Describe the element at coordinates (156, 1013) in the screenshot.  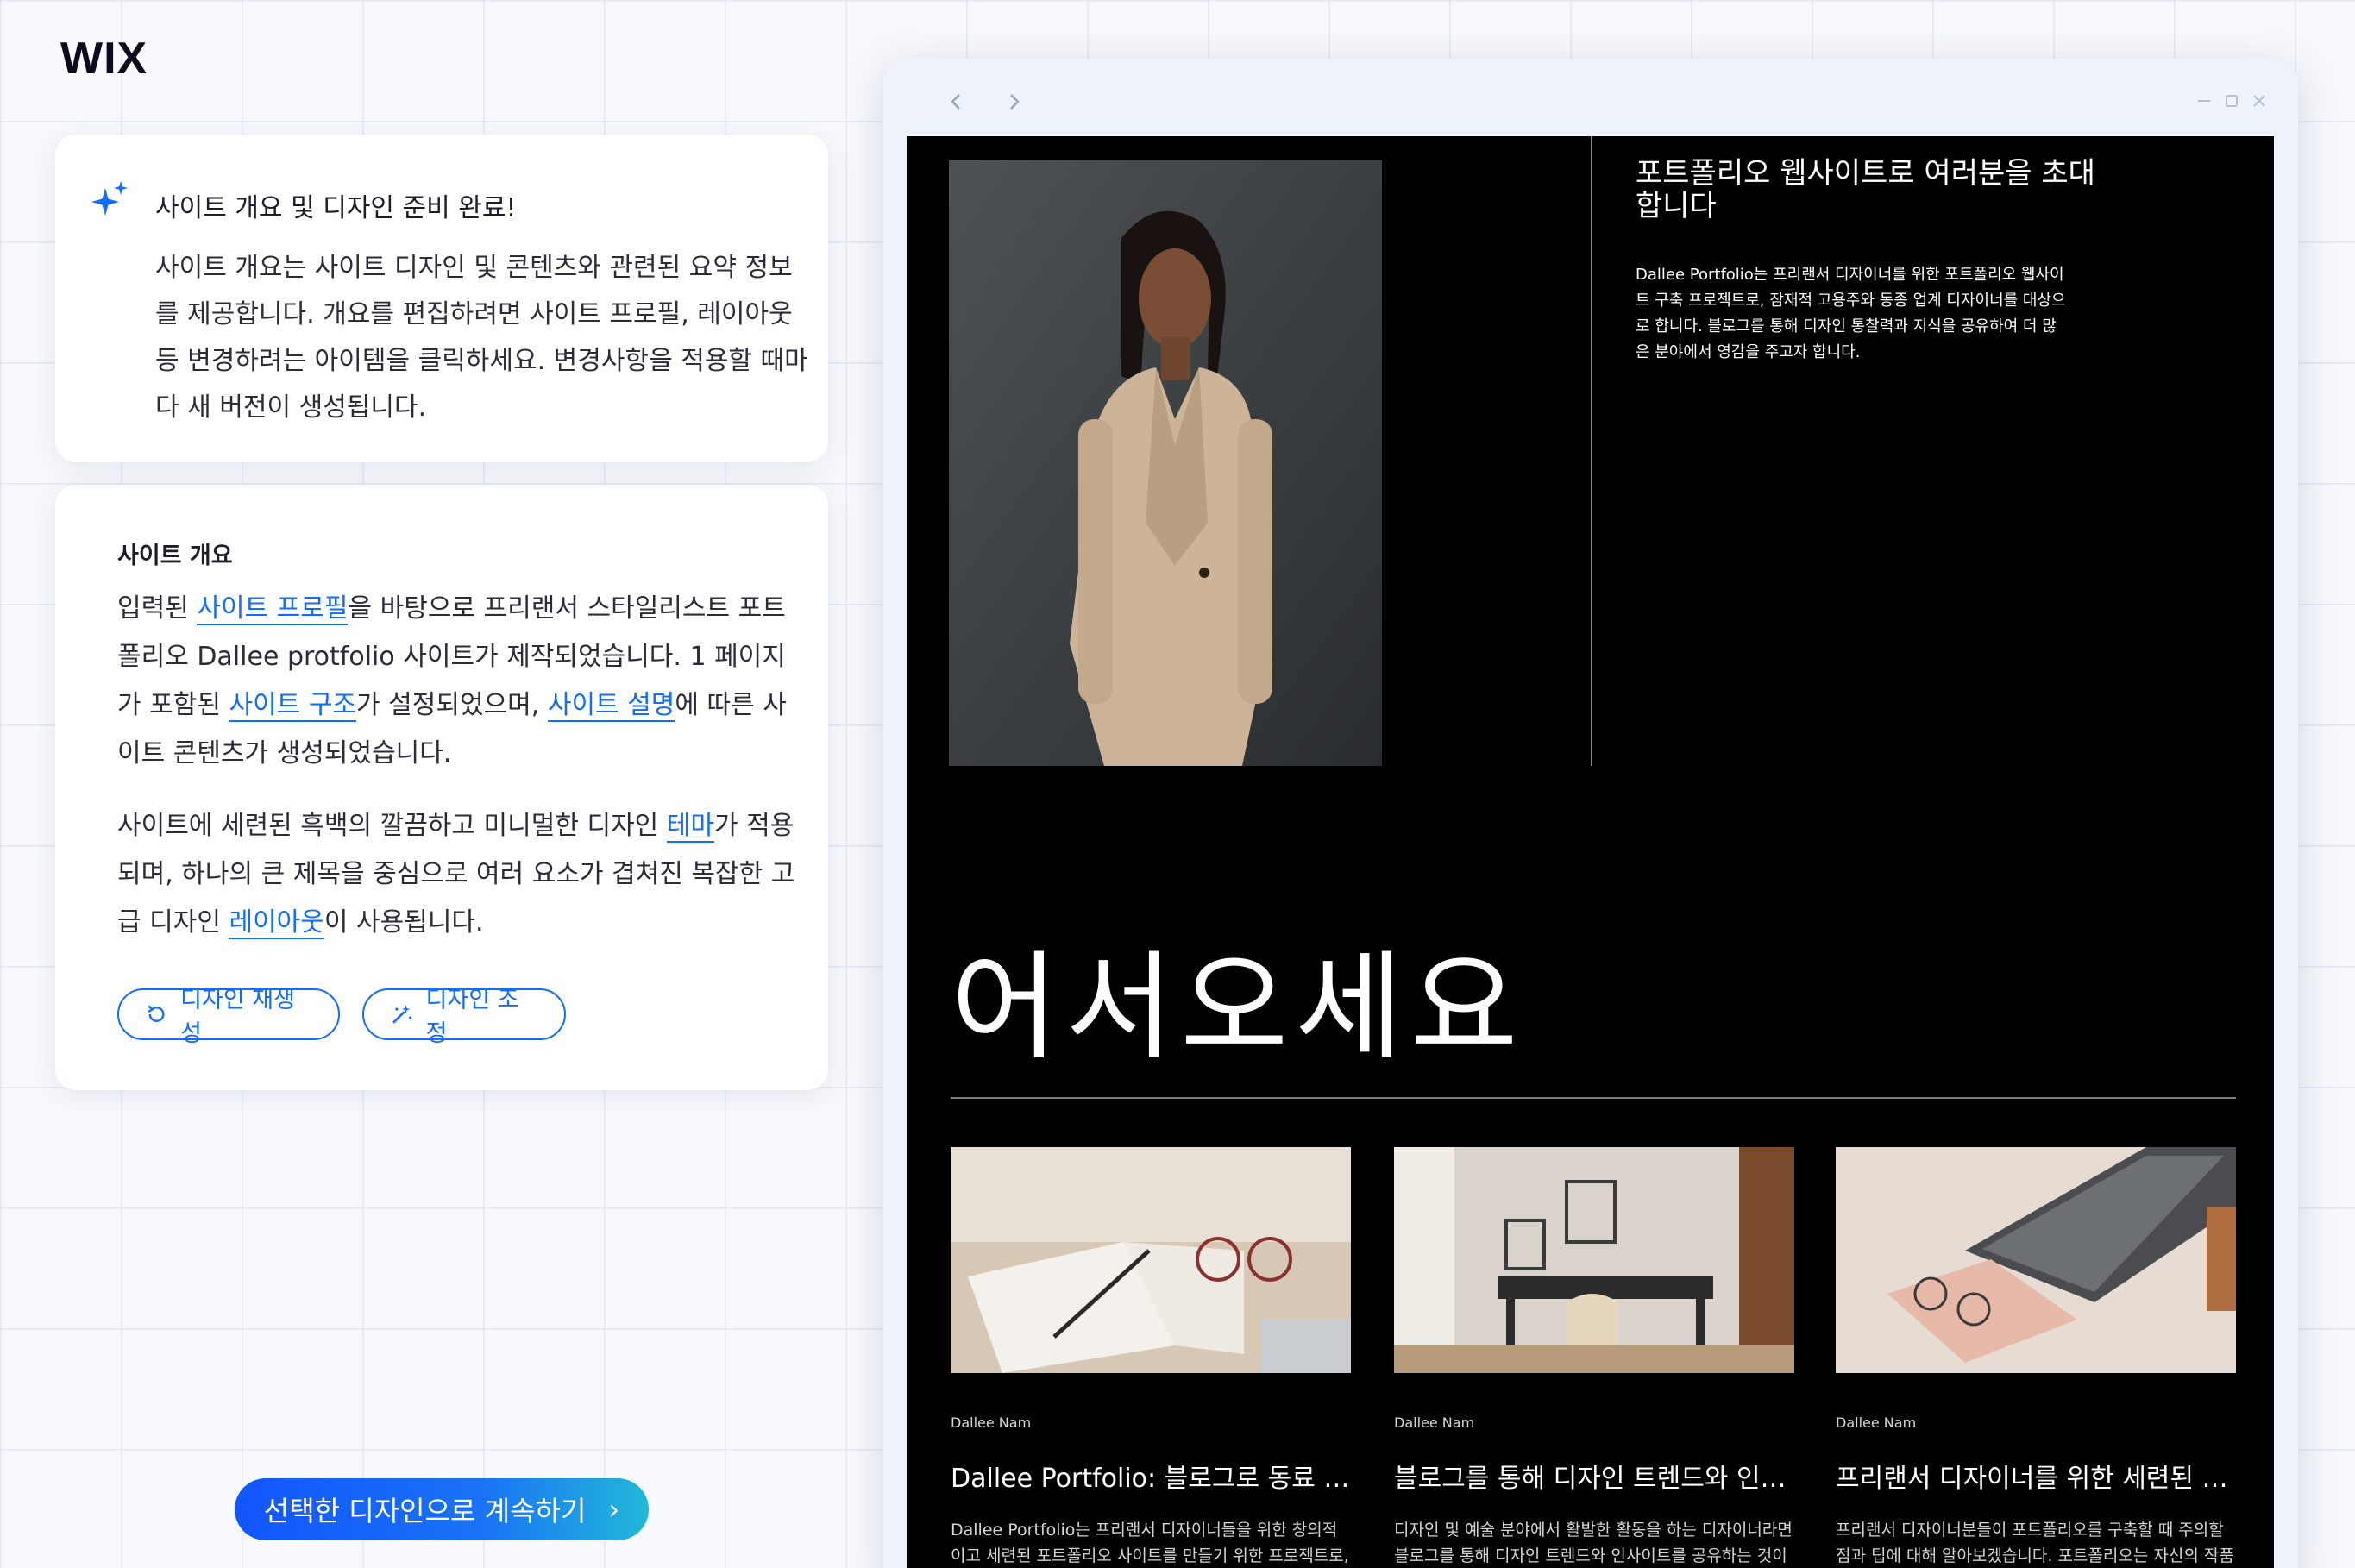
I see `refresh-icon` at that location.